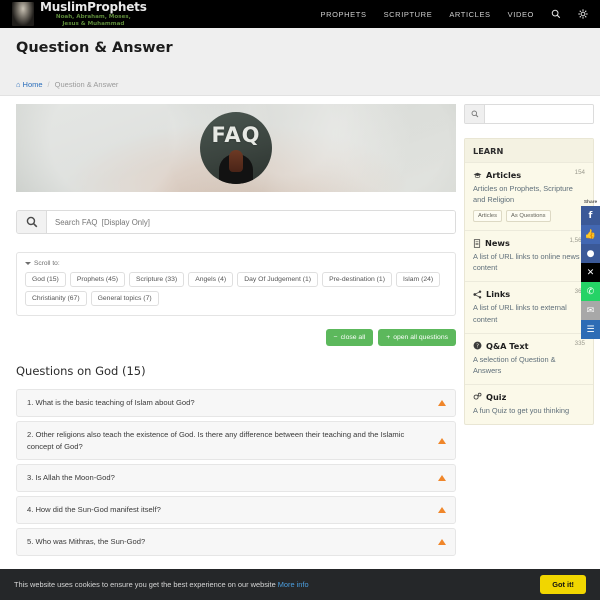  What do you see at coordinates (97, 279) in the screenshot?
I see `chip-prophets: Prophets (45)` at bounding box center [97, 279].